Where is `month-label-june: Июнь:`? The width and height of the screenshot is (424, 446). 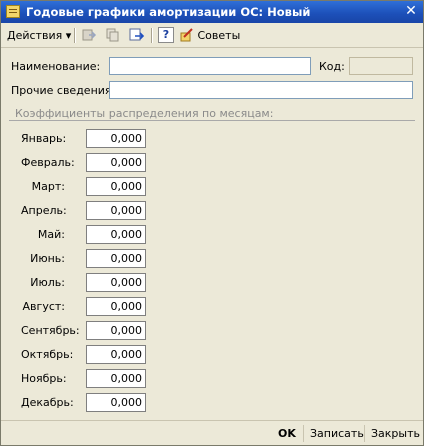 month-label-june: Июнь: is located at coordinates (47, 258).